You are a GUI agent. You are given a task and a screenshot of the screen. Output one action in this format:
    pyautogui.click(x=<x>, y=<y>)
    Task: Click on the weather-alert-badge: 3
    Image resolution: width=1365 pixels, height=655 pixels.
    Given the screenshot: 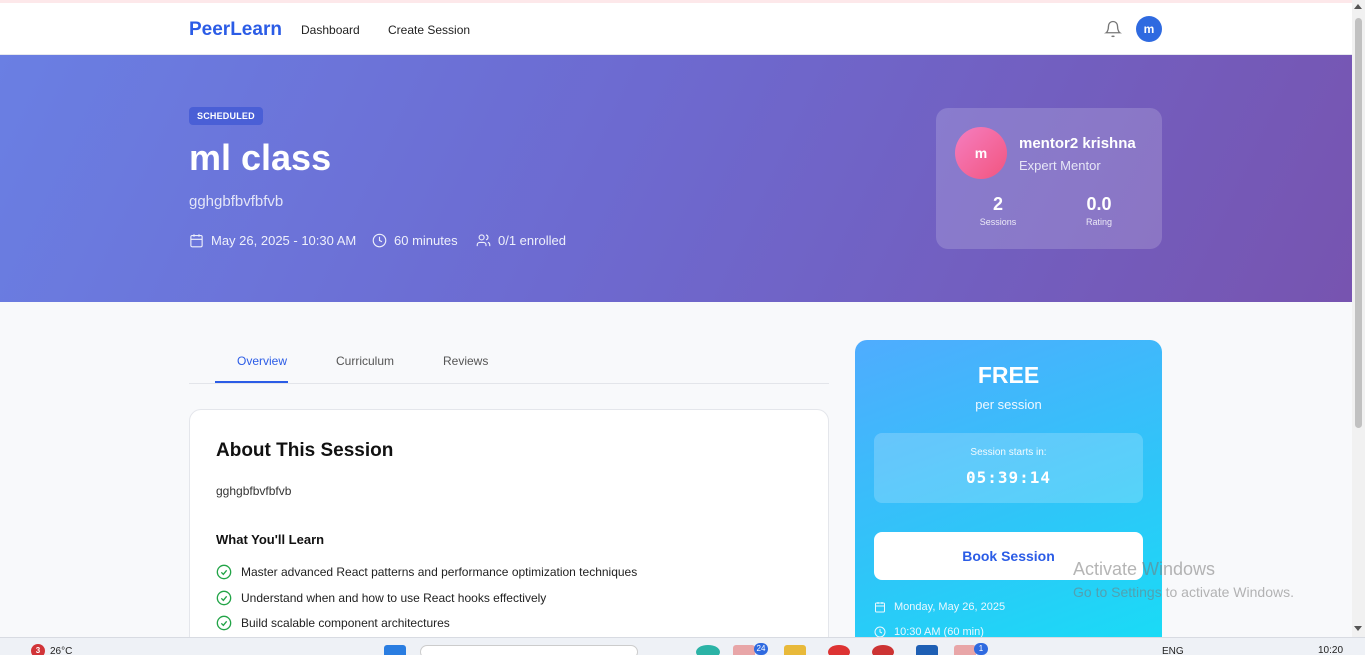 What is the action you would take?
    pyautogui.click(x=38, y=649)
    